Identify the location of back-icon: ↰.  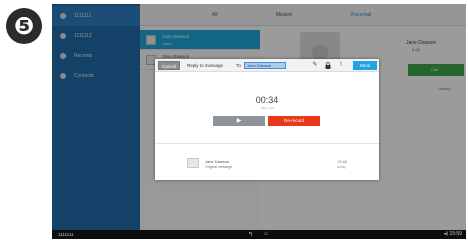
(250, 234).